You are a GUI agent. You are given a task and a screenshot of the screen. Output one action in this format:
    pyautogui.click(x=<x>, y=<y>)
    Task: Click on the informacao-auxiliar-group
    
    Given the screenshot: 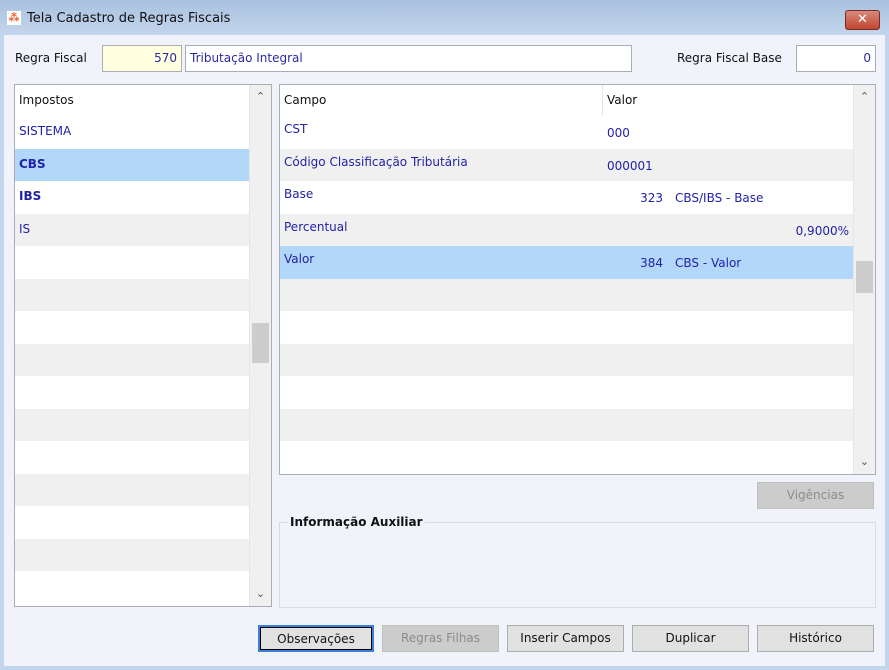 What is the action you would take?
    pyautogui.click(x=577, y=565)
    